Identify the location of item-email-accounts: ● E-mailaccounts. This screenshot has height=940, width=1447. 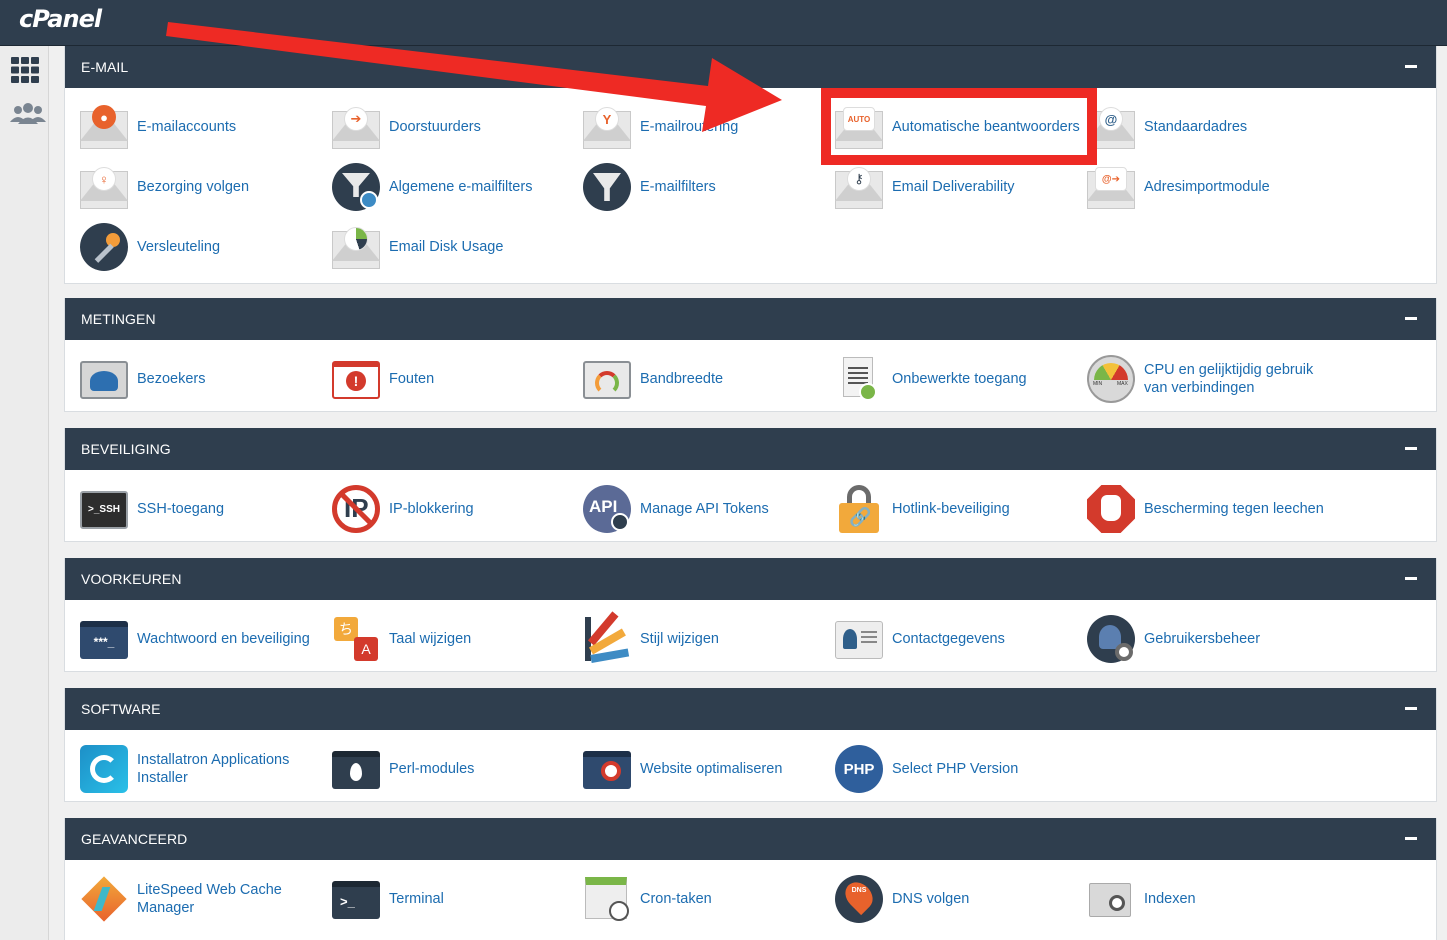
(198, 127).